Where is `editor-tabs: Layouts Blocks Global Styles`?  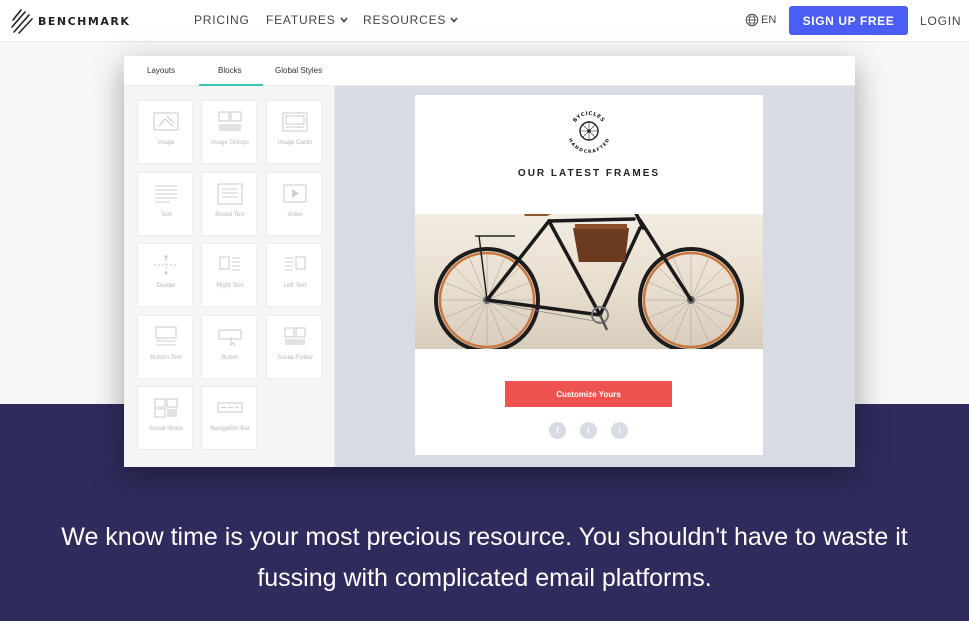
editor-tabs: Layouts Blocks Global Styles is located at coordinates (489, 71).